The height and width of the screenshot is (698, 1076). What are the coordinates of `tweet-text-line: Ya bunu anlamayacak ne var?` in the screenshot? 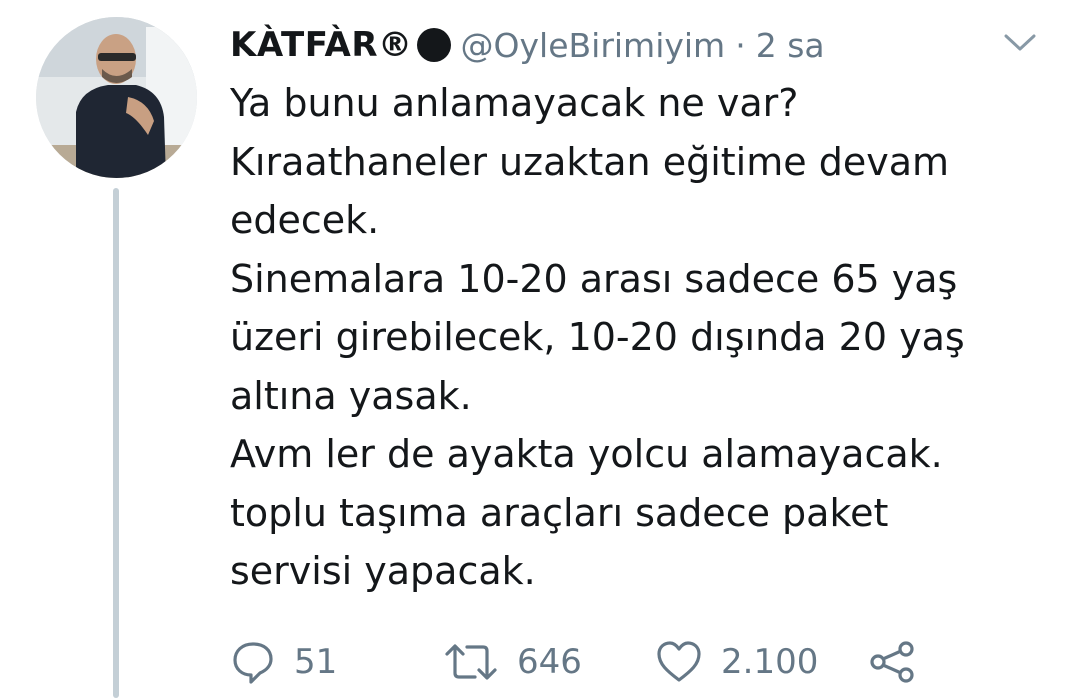 It's located at (514, 103).